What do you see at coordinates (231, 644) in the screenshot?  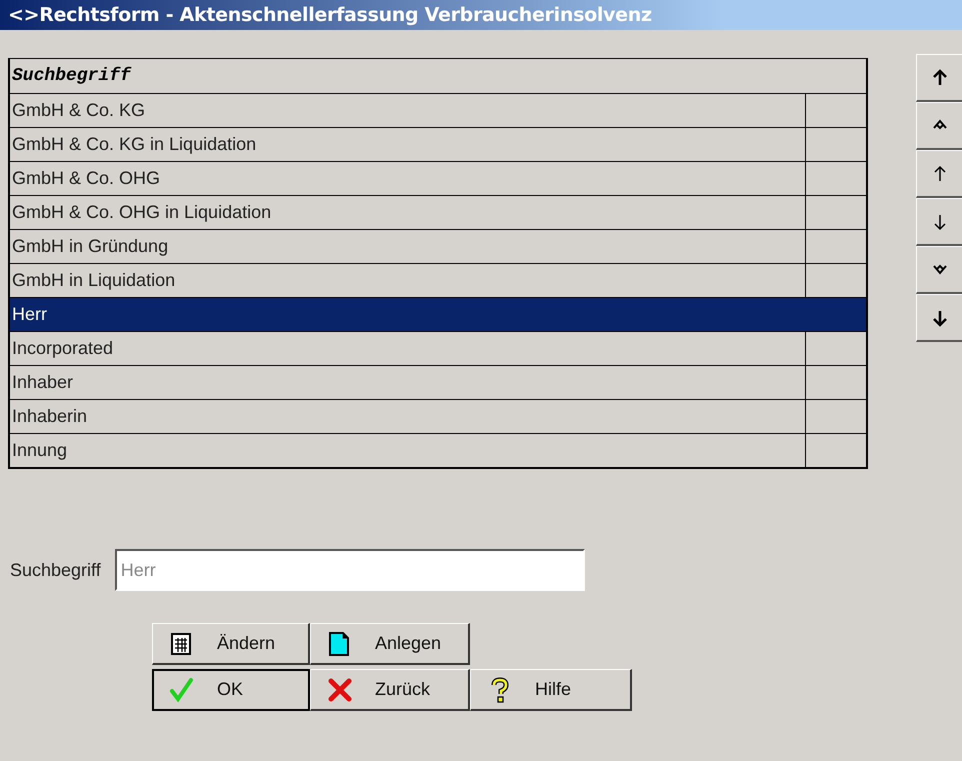 I see `action-button: Ändern` at bounding box center [231, 644].